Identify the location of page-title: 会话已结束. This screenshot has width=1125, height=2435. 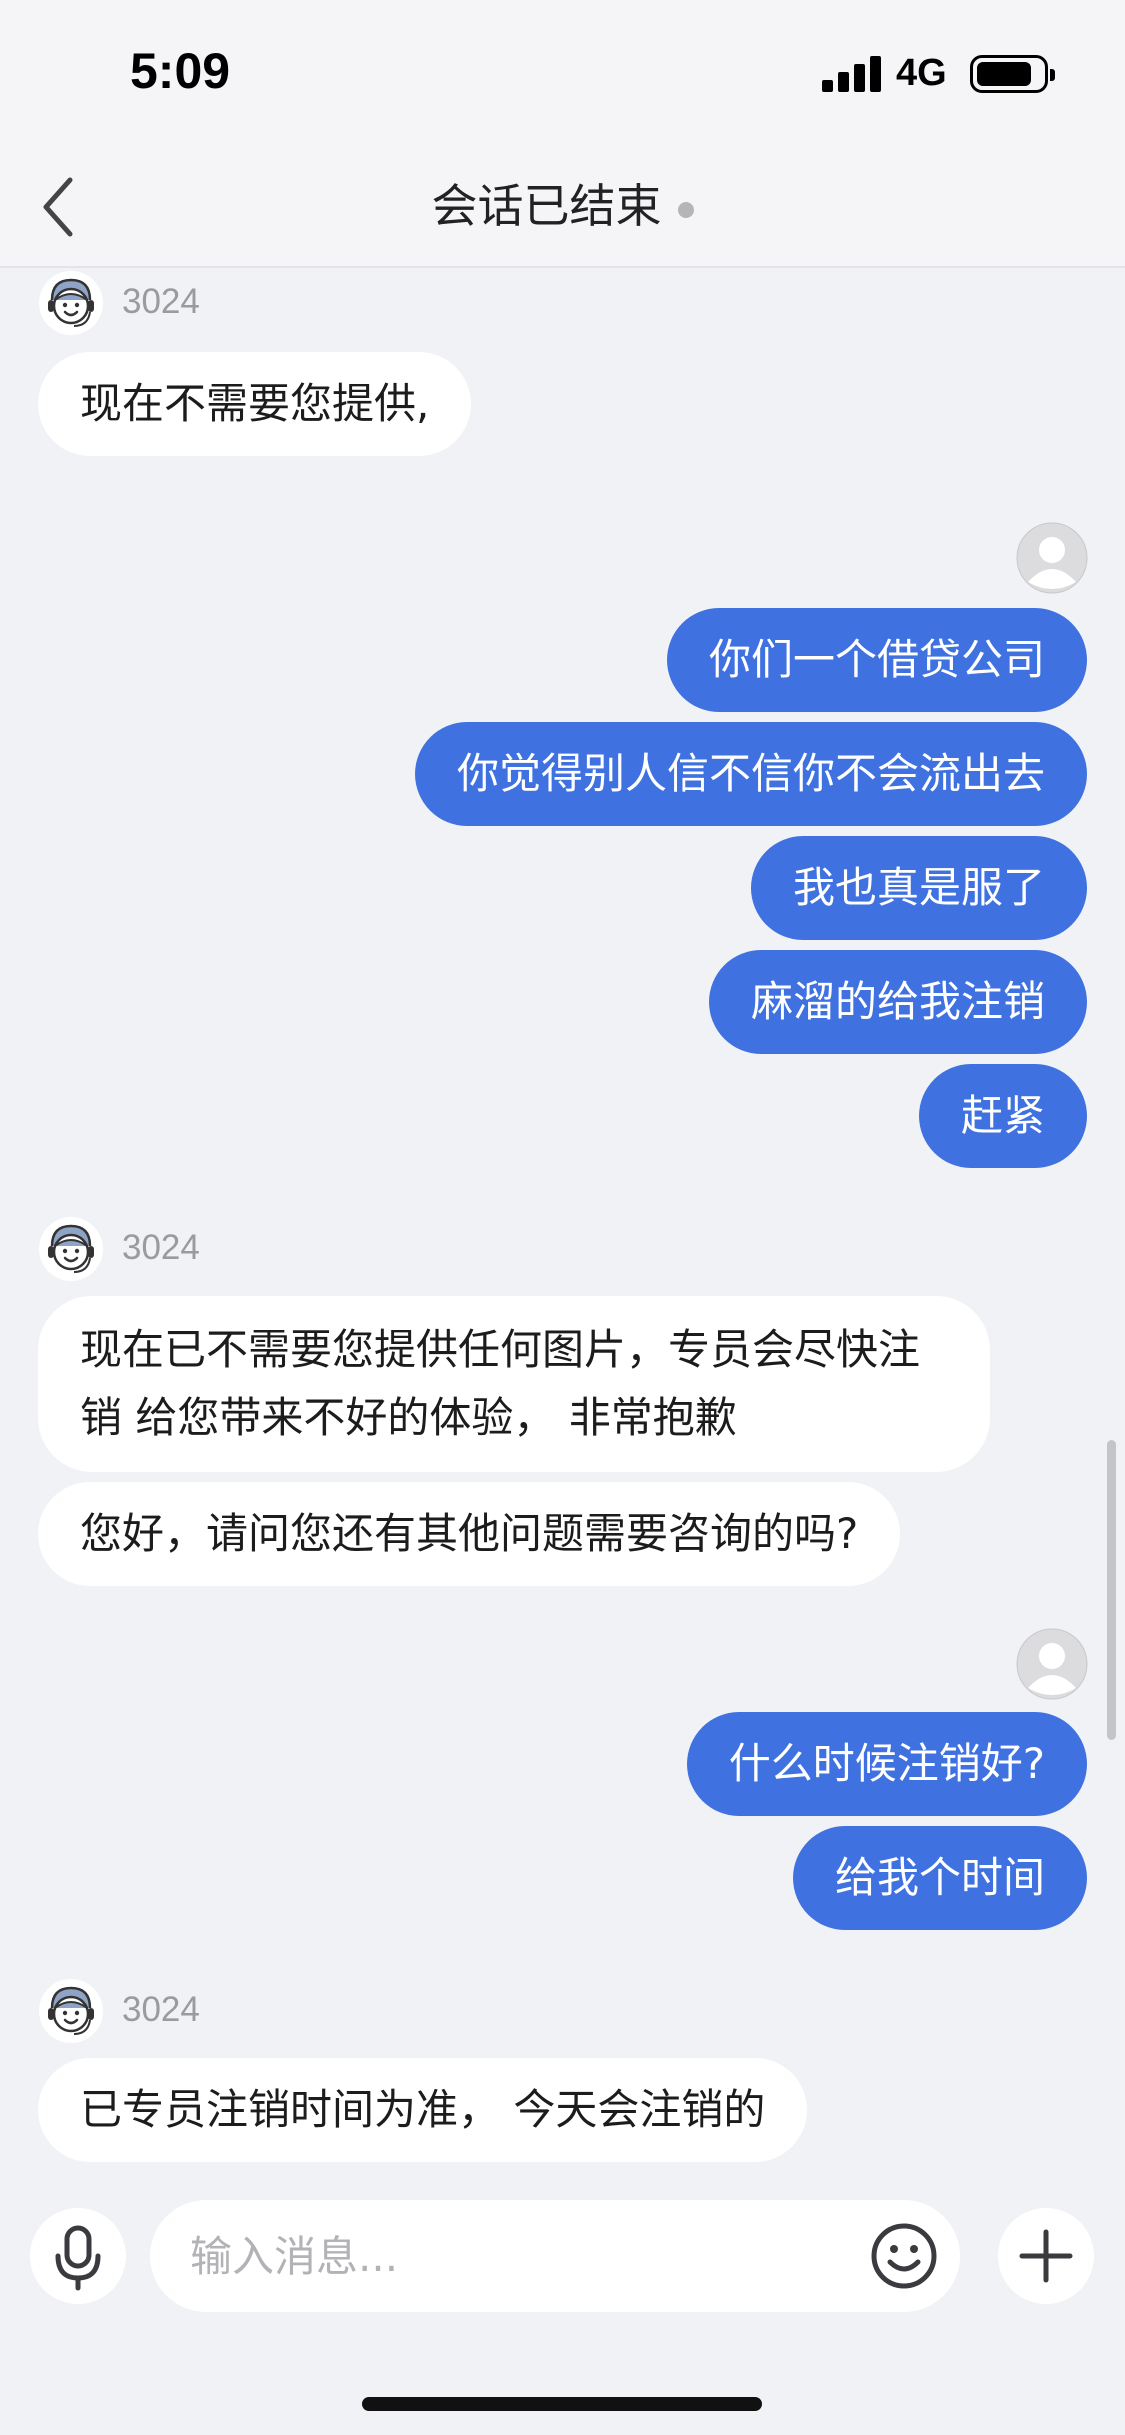
(546, 206).